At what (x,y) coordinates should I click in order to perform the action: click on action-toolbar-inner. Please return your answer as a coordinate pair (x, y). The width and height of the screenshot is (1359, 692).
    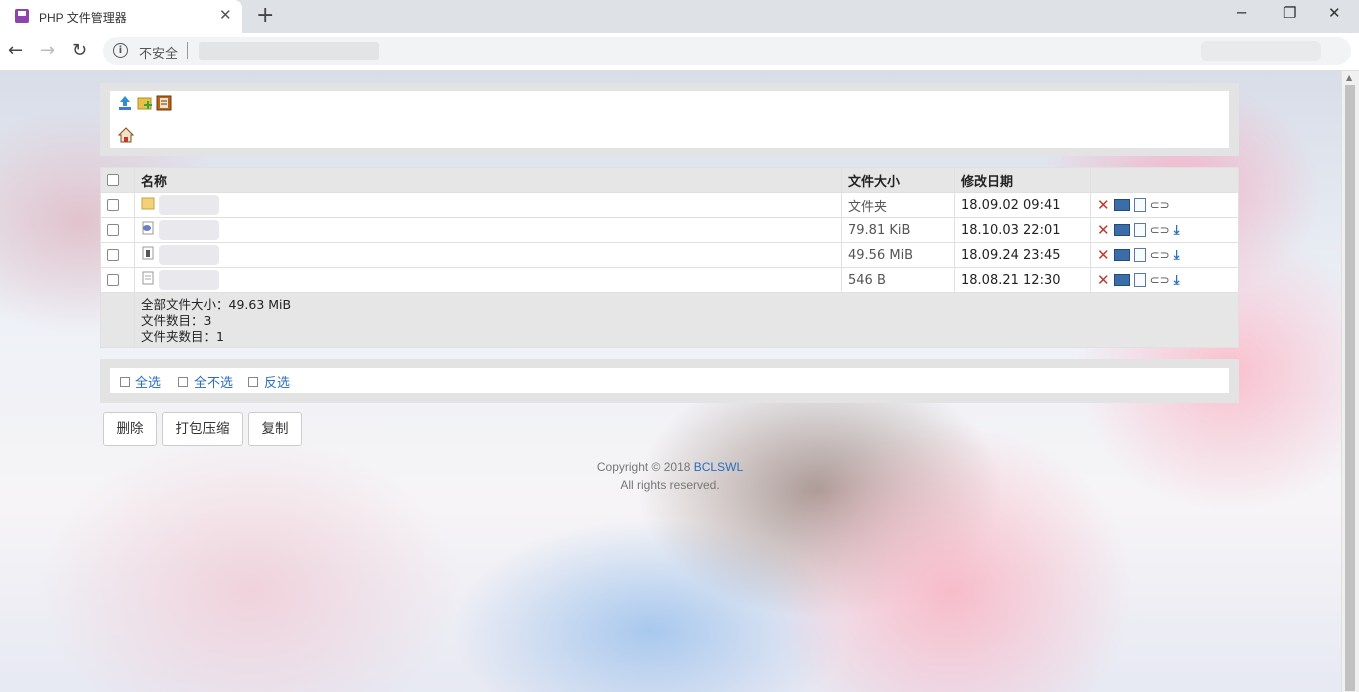
    Looking at the image, I should click on (669, 119).